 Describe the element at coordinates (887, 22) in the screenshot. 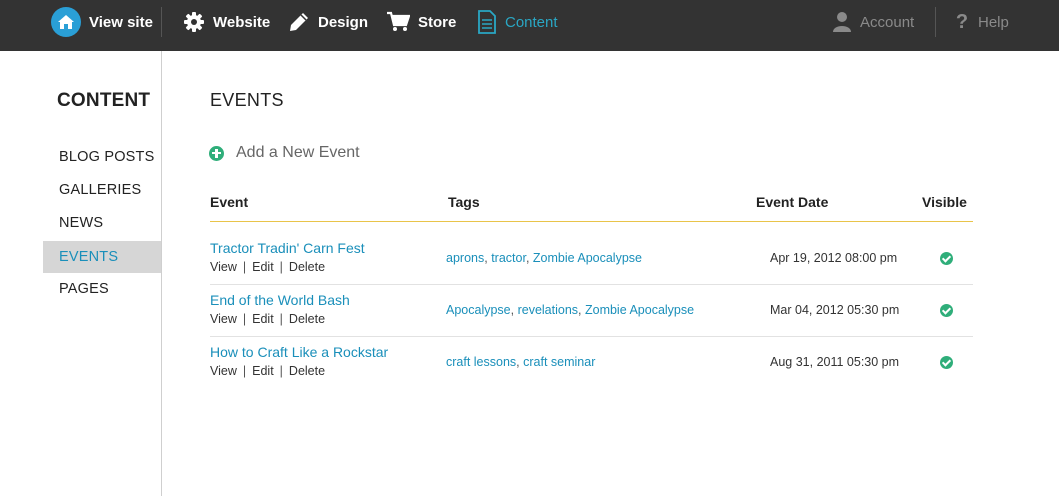

I see `nav-account-label: Account` at that location.